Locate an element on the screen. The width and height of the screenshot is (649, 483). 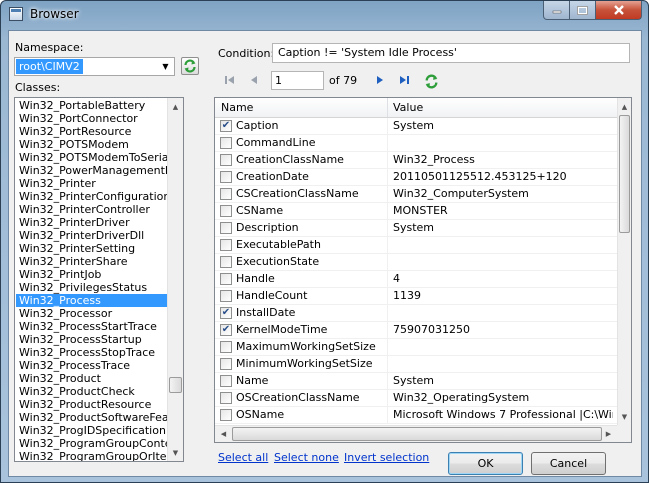
grid-row: ✔ Caption System is located at coordinates (416, 126).